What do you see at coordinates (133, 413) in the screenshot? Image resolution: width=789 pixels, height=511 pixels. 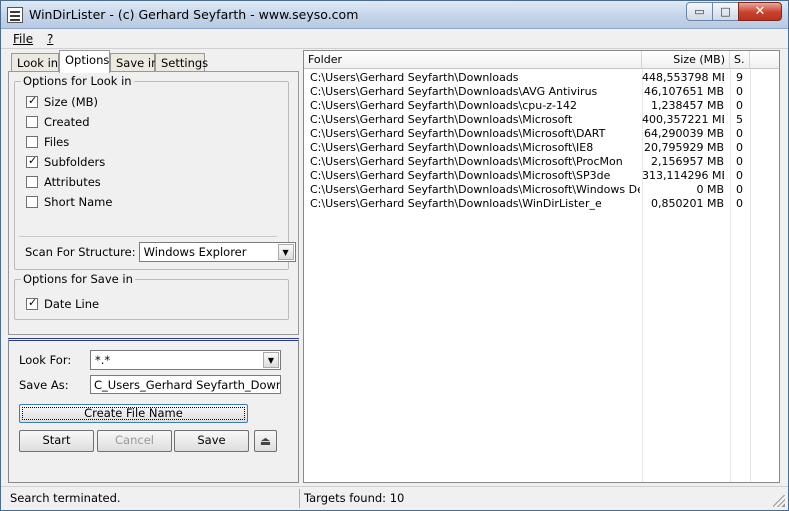 I see `create-file-name-button: Create File Name` at bounding box center [133, 413].